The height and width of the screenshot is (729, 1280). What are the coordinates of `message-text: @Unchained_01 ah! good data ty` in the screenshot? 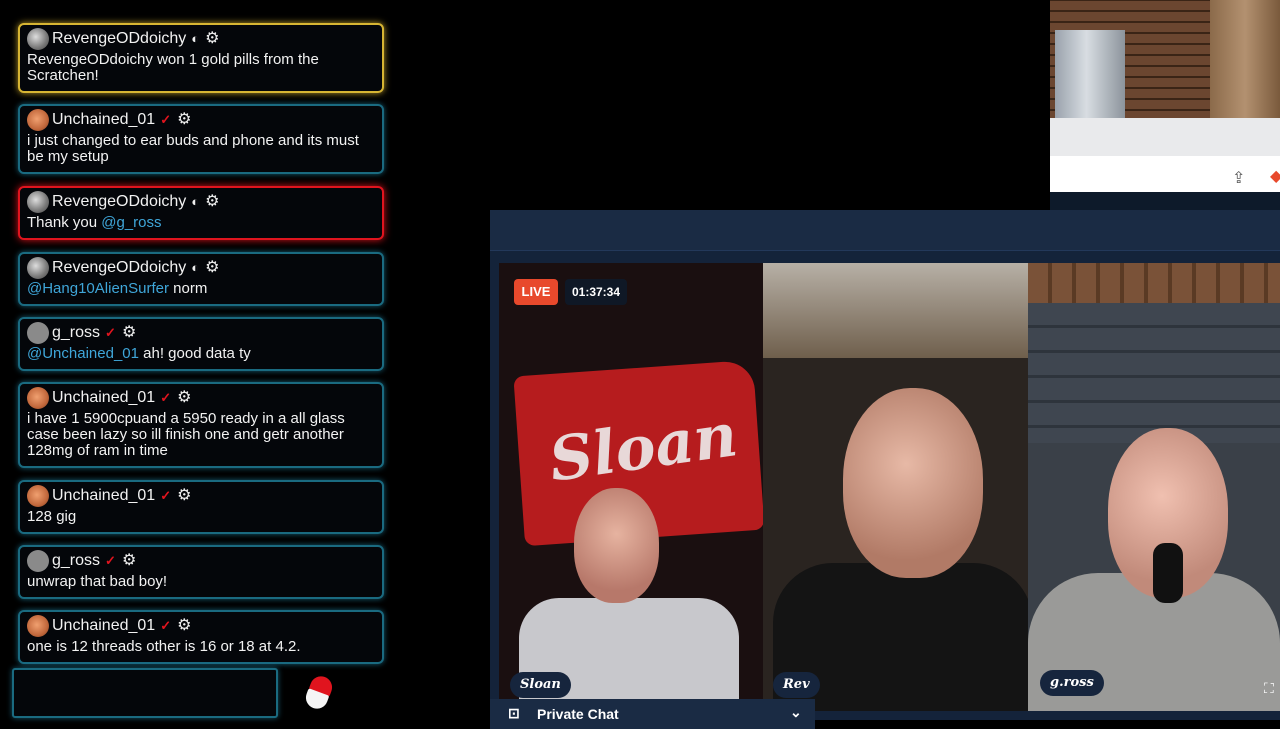 It's located at (201, 354).